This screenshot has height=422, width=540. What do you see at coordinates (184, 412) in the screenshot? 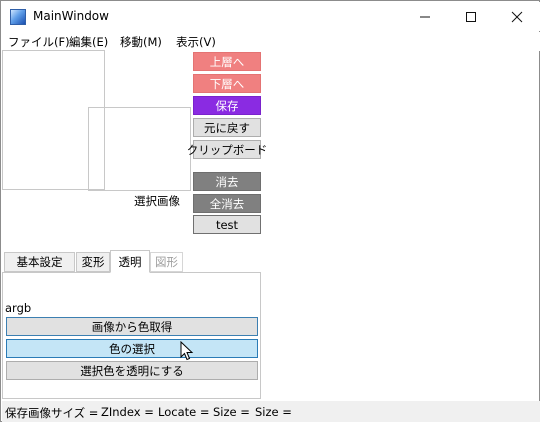
I see `status-locate: Locate =` at bounding box center [184, 412].